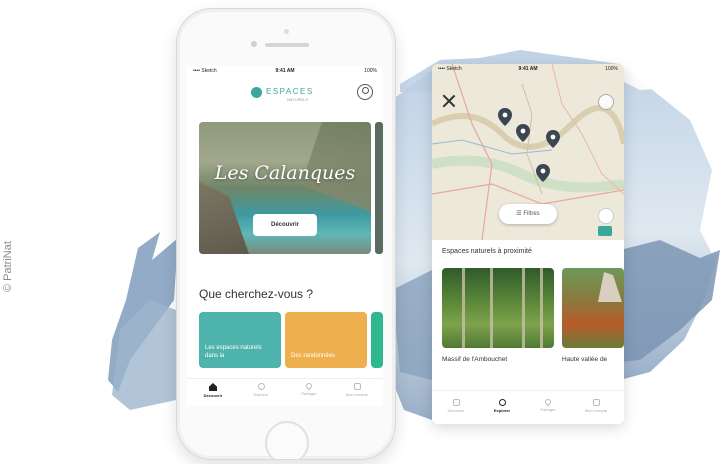 Image resolution: width=725 pixels, height=464 pixels. What do you see at coordinates (487, 251) in the screenshot?
I see `nearby-section-title: Espaces naturels à proximité` at bounding box center [487, 251].